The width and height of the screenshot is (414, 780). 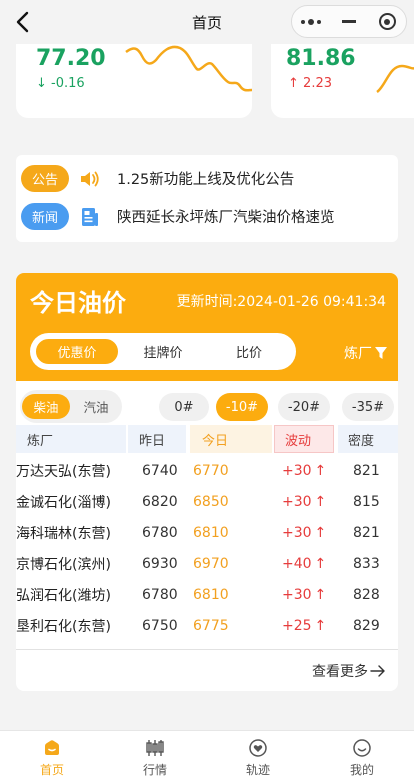 What do you see at coordinates (71, 439) in the screenshot?
I see `column-header-refinery: 炼厂` at bounding box center [71, 439].